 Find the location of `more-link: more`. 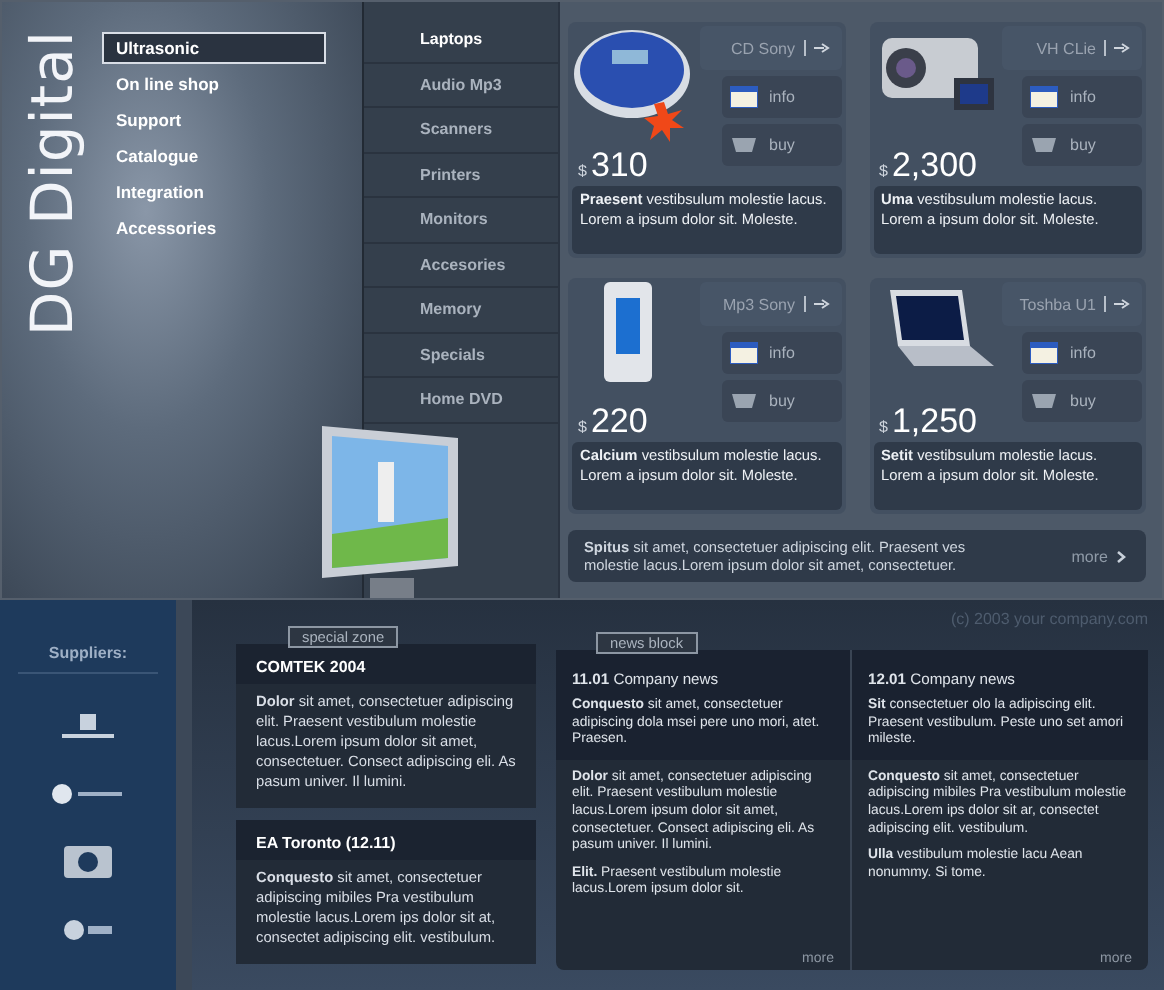

more-link: more is located at coordinates (1098, 556).